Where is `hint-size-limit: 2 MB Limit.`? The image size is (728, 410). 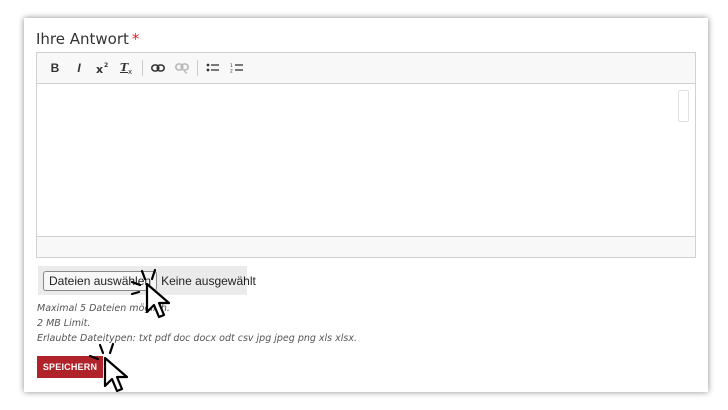
hint-size-limit: 2 MB Limit. is located at coordinates (64, 323).